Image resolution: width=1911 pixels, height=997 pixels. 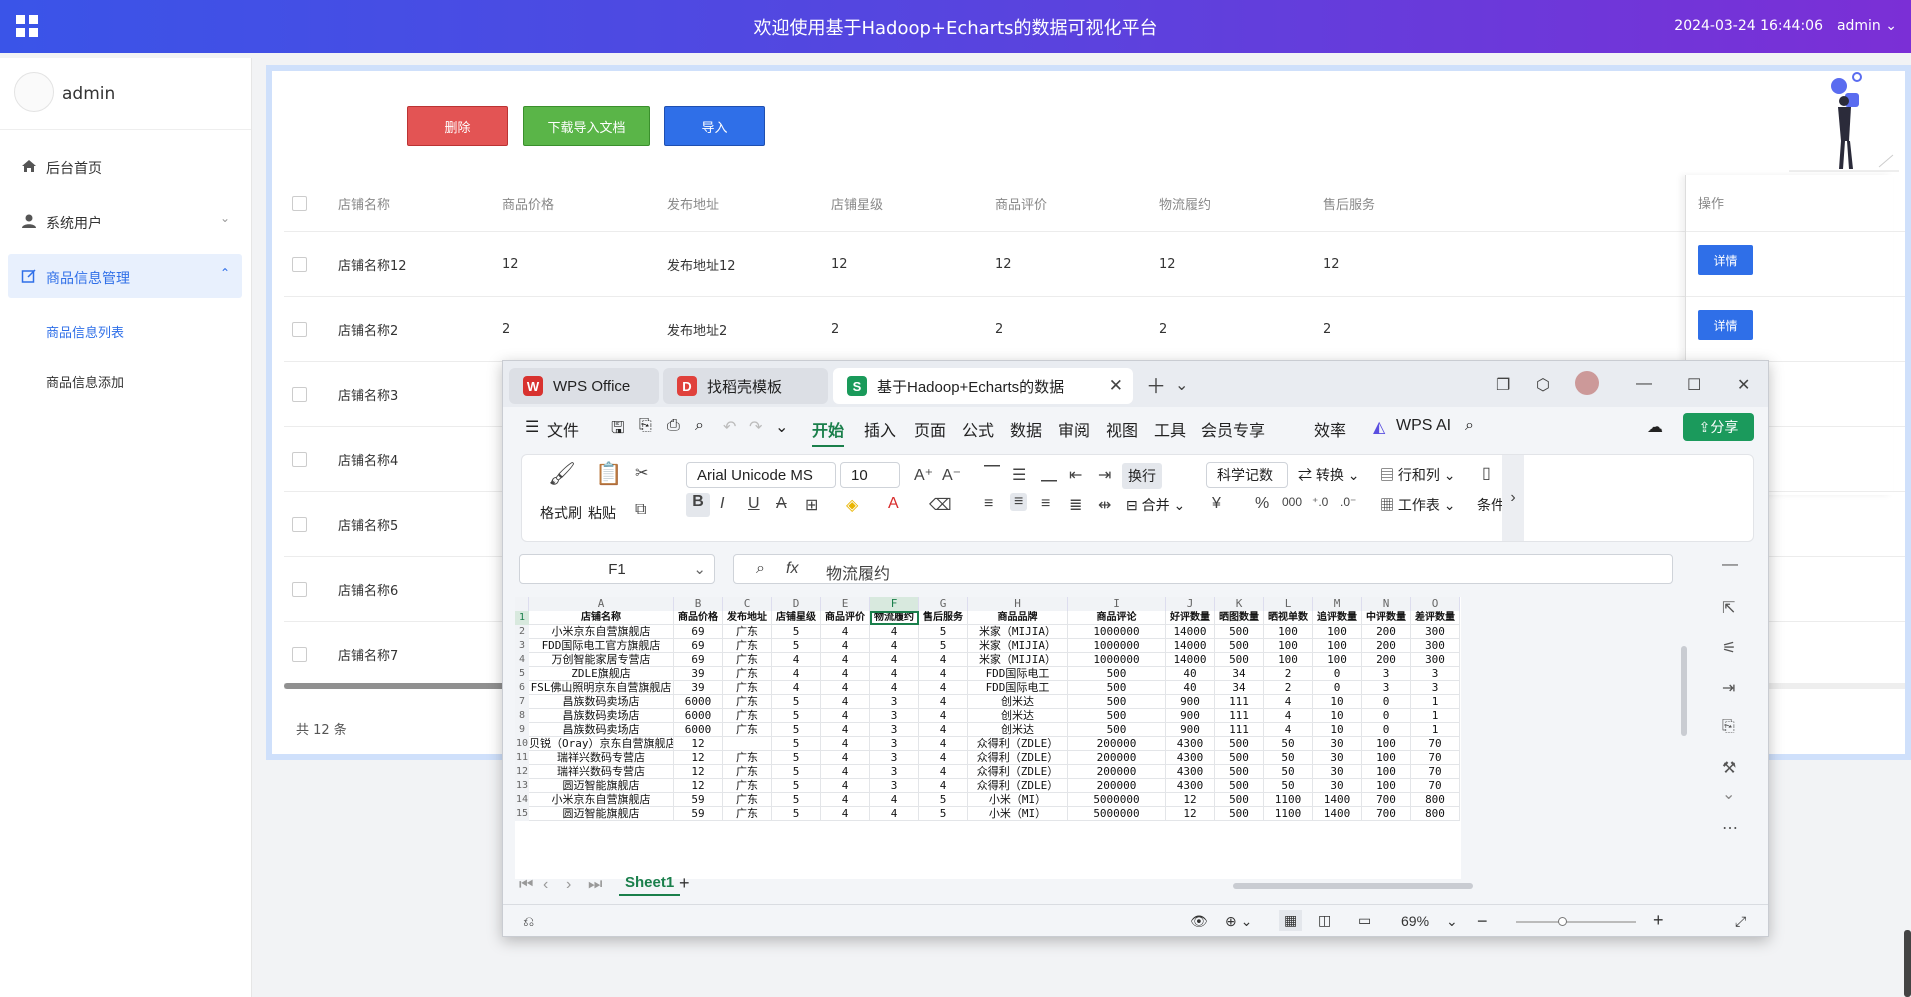 What do you see at coordinates (1190, 716) in the screenshot?
I see `sheet-cell: 900` at bounding box center [1190, 716].